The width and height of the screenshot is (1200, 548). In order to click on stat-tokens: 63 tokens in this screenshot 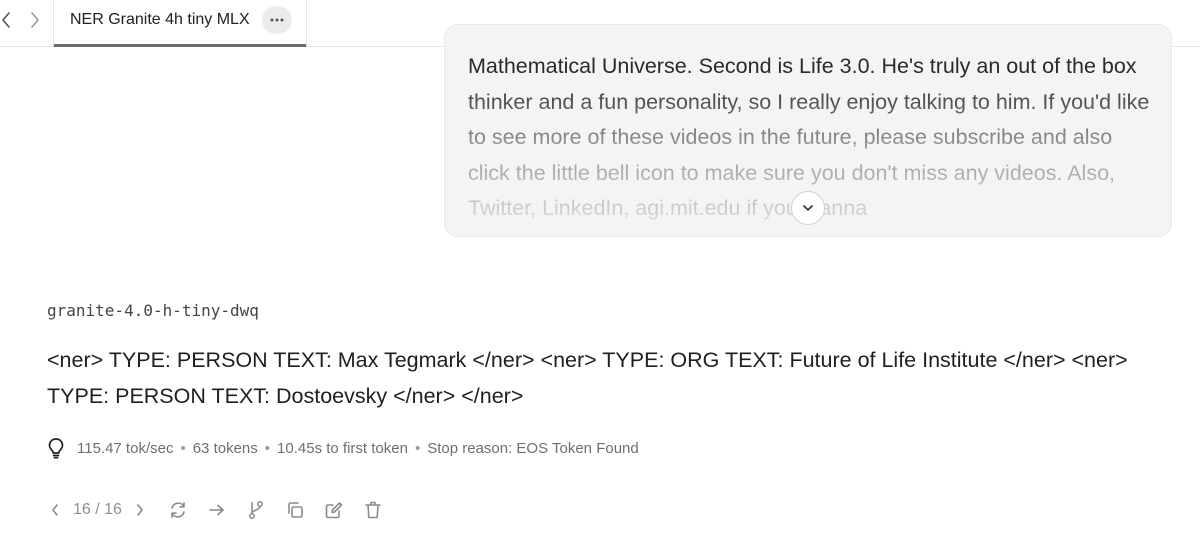, I will do `click(225, 448)`.